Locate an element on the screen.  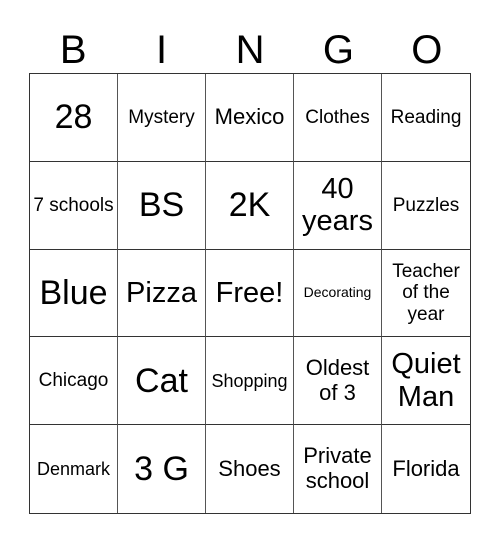
bingo-cell: Chicago is located at coordinates (74, 381).